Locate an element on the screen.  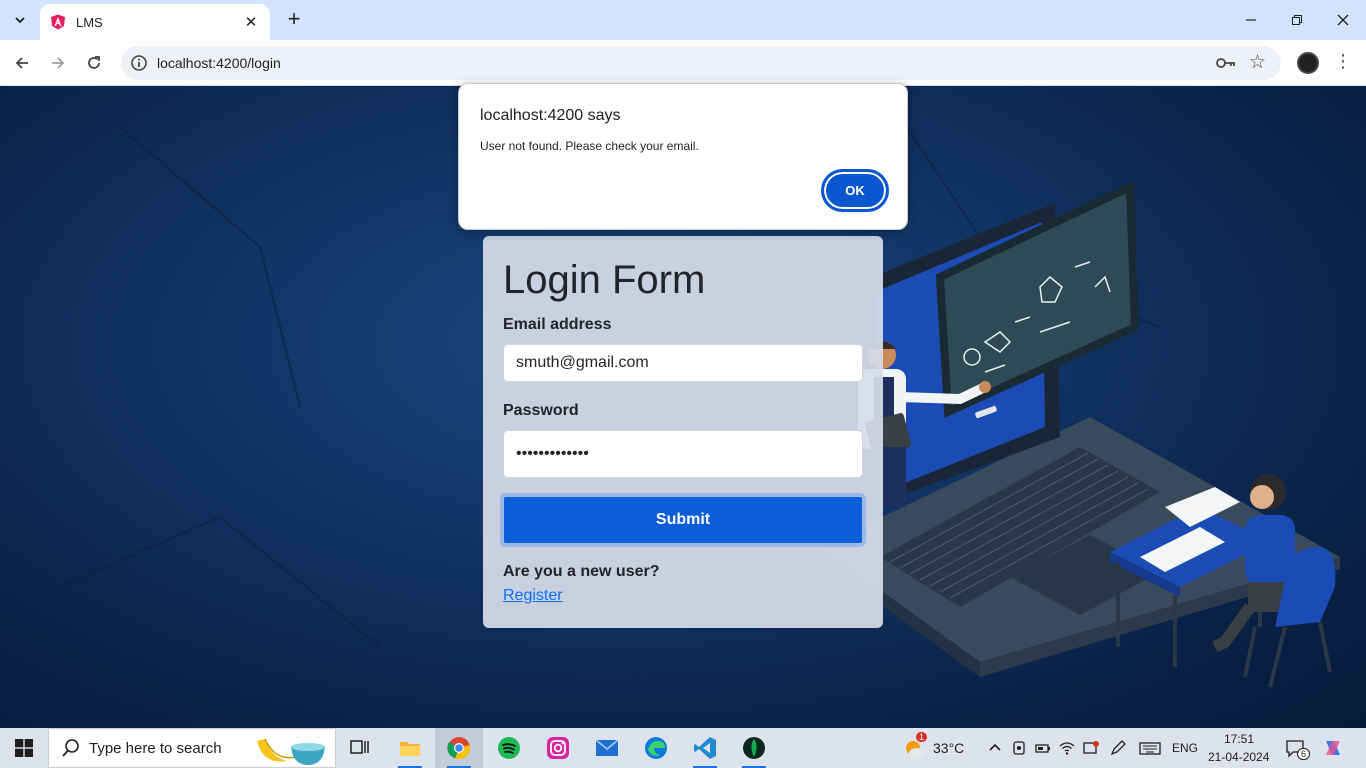
new-tab-button: + is located at coordinates (294, 20).